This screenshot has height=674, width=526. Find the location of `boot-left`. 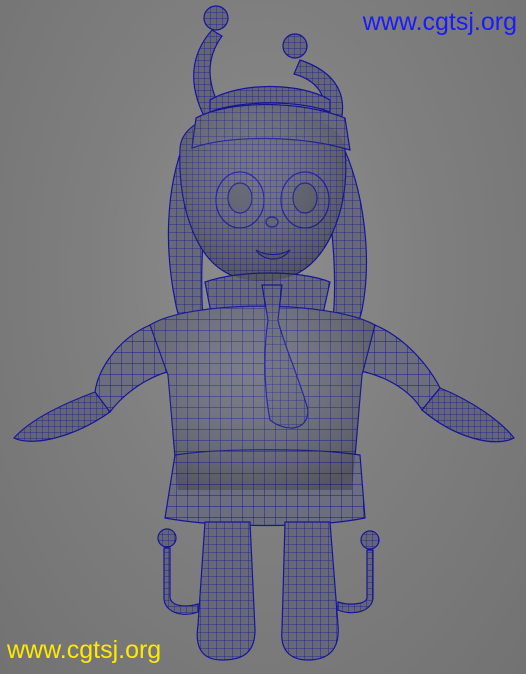

boot-left is located at coordinates (226, 591).